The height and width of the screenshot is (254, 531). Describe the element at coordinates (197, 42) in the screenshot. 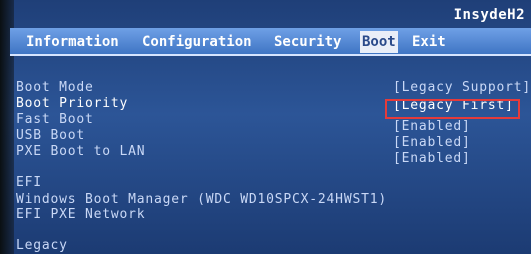

I see `tab-configuration: Configuration` at that location.